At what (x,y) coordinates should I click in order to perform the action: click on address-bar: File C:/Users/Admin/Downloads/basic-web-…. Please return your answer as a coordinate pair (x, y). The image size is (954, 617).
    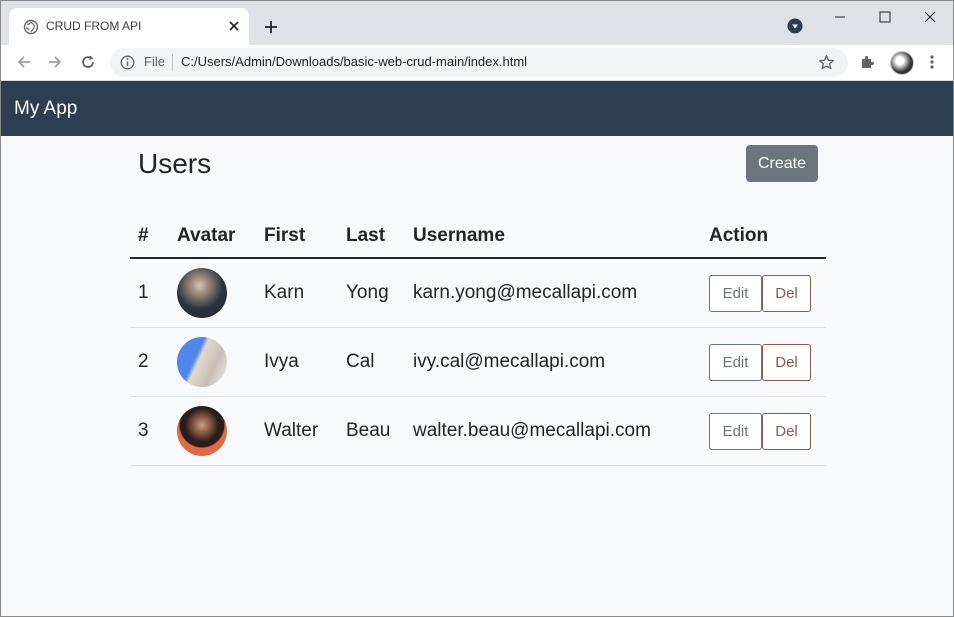
    Looking at the image, I should click on (479, 62).